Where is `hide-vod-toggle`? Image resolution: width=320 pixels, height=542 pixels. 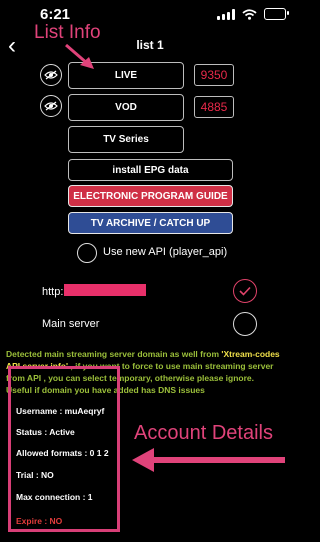
hide-vod-toggle is located at coordinates (51, 106).